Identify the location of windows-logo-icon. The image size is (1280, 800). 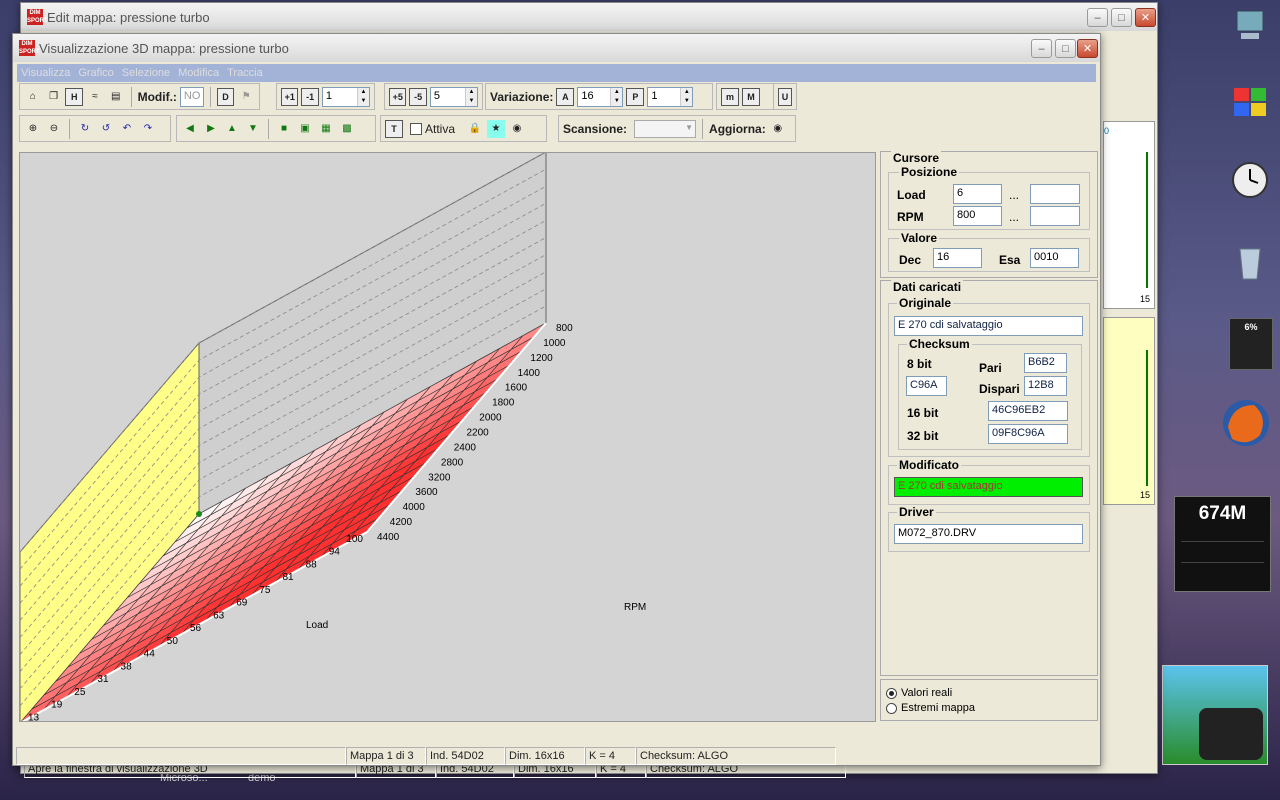
(1250, 102).